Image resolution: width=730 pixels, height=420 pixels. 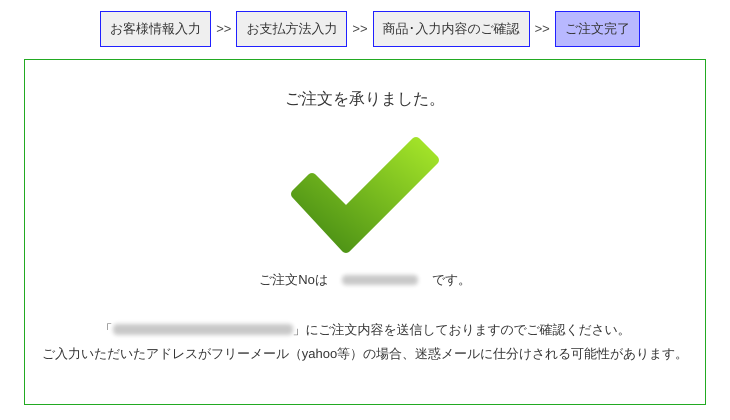 What do you see at coordinates (293, 280) in the screenshot?
I see `order-number-label: ご注文Noは` at bounding box center [293, 280].